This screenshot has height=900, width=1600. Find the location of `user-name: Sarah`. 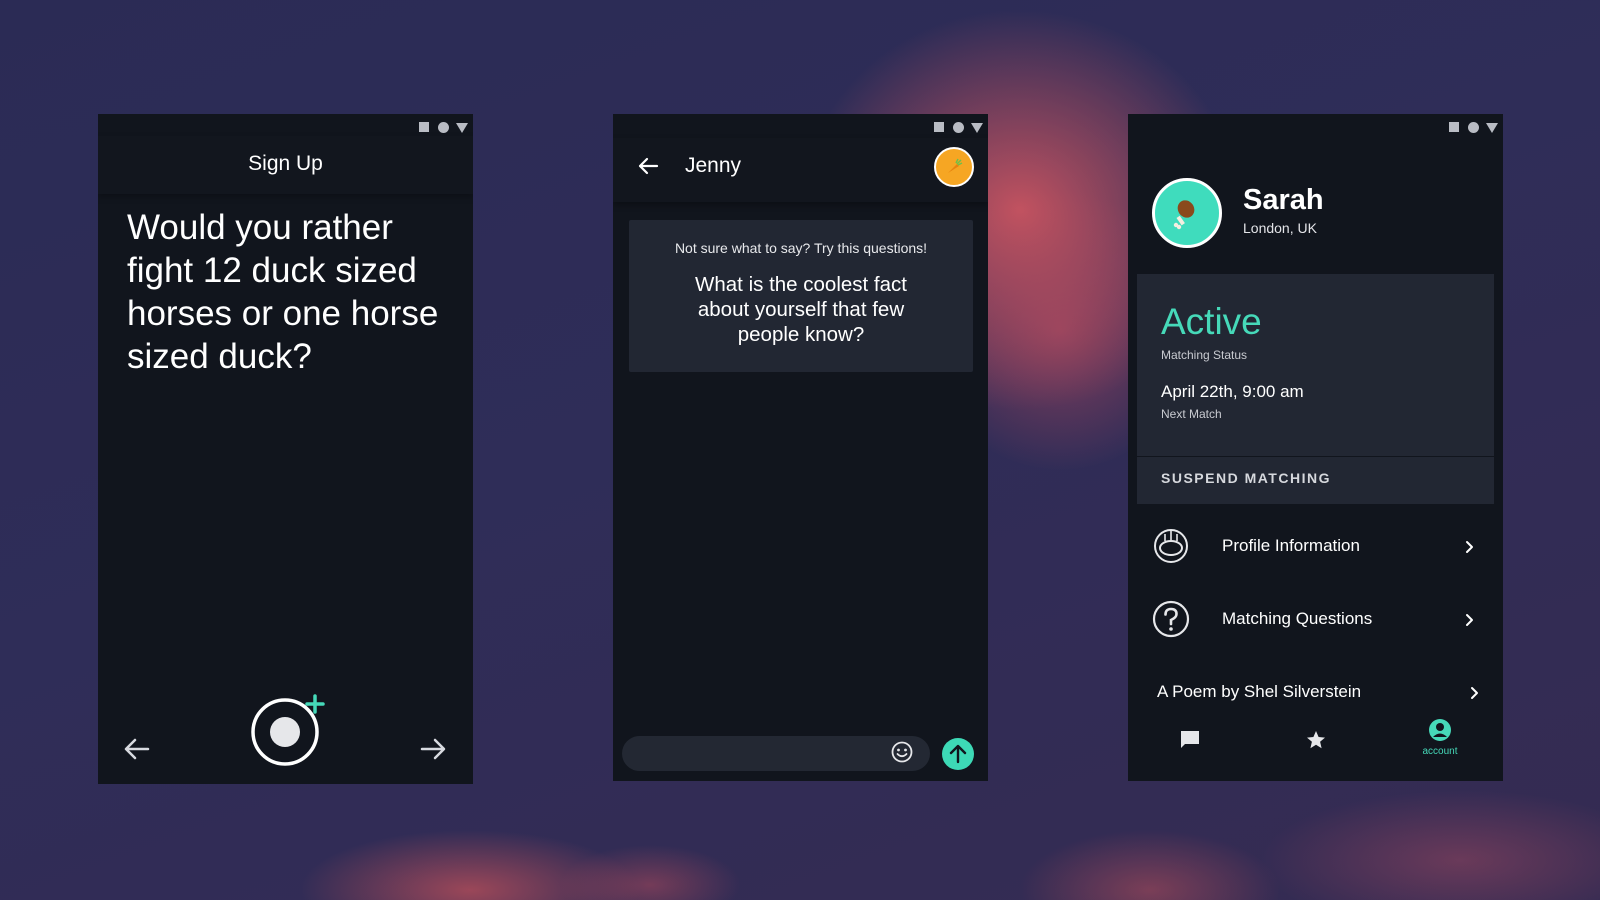

user-name: Sarah is located at coordinates (1283, 200).